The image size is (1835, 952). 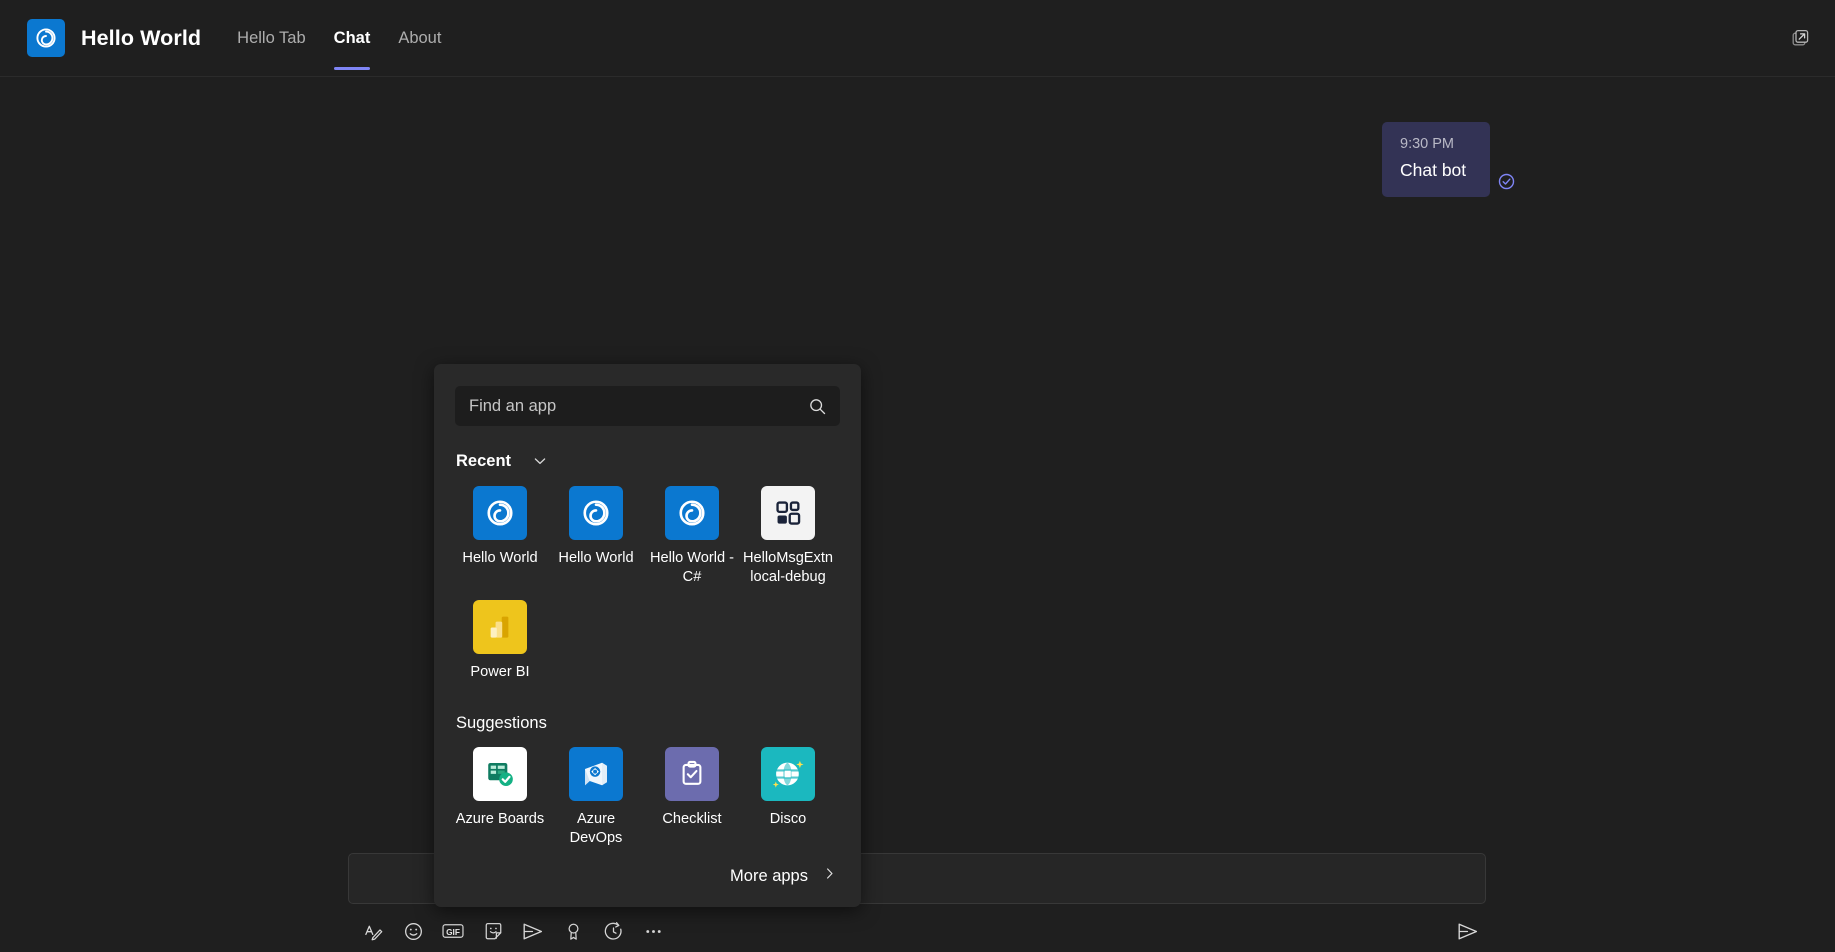 What do you see at coordinates (692, 818) in the screenshot?
I see `app-label: Checklist` at bounding box center [692, 818].